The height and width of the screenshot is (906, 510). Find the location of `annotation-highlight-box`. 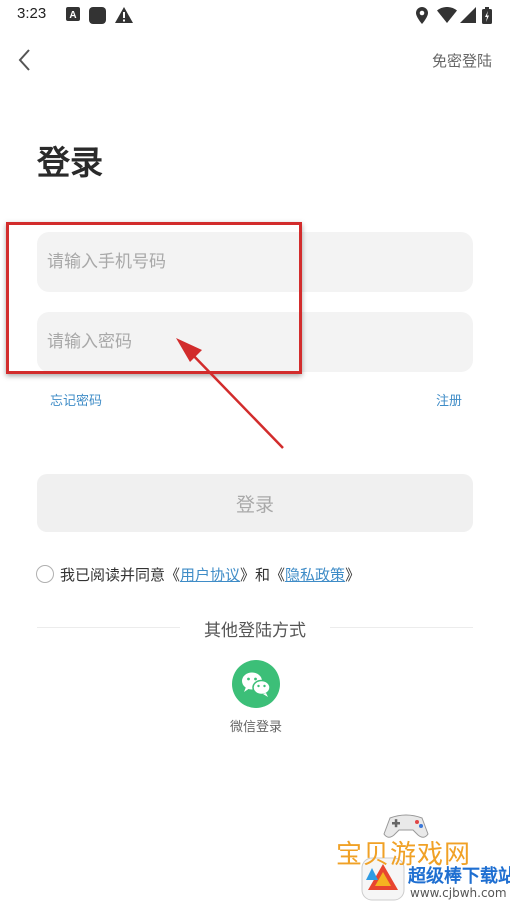

annotation-highlight-box is located at coordinates (154, 298).